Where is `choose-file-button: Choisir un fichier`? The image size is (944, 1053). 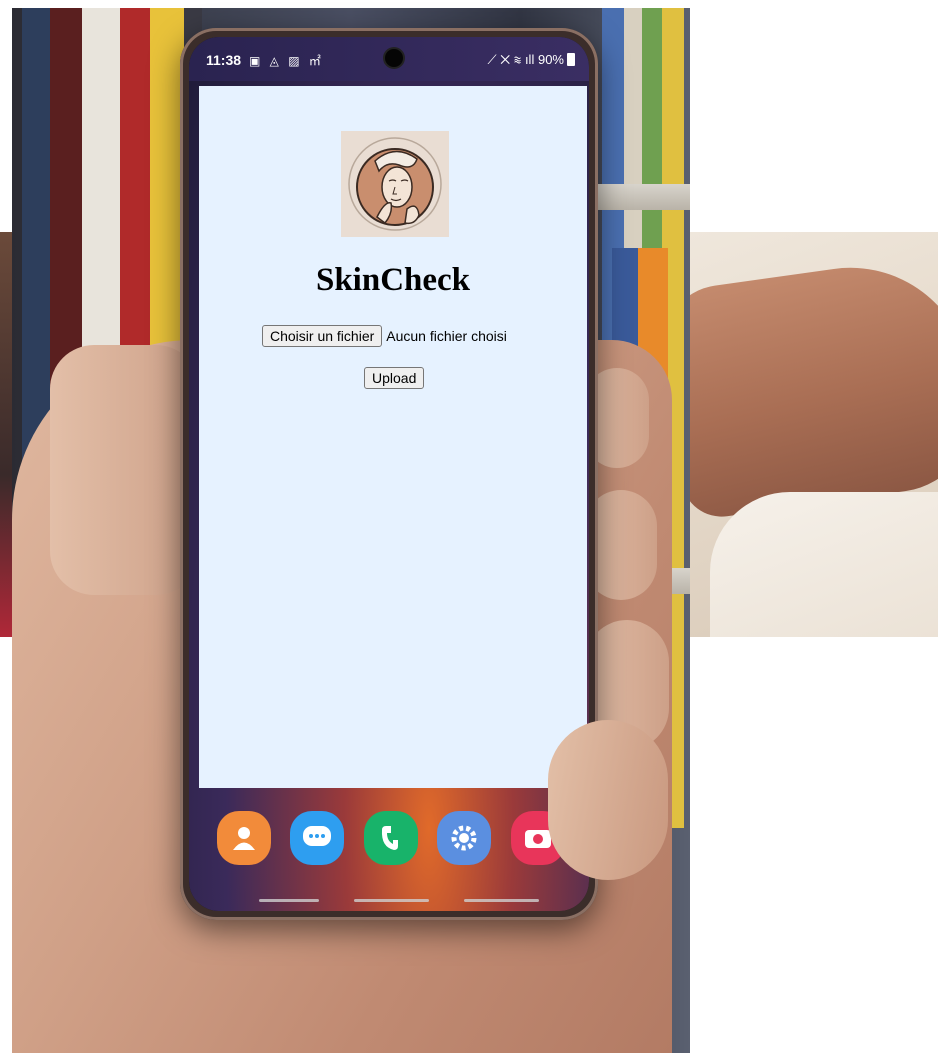
choose-file-button: Choisir un fichier is located at coordinates (322, 336).